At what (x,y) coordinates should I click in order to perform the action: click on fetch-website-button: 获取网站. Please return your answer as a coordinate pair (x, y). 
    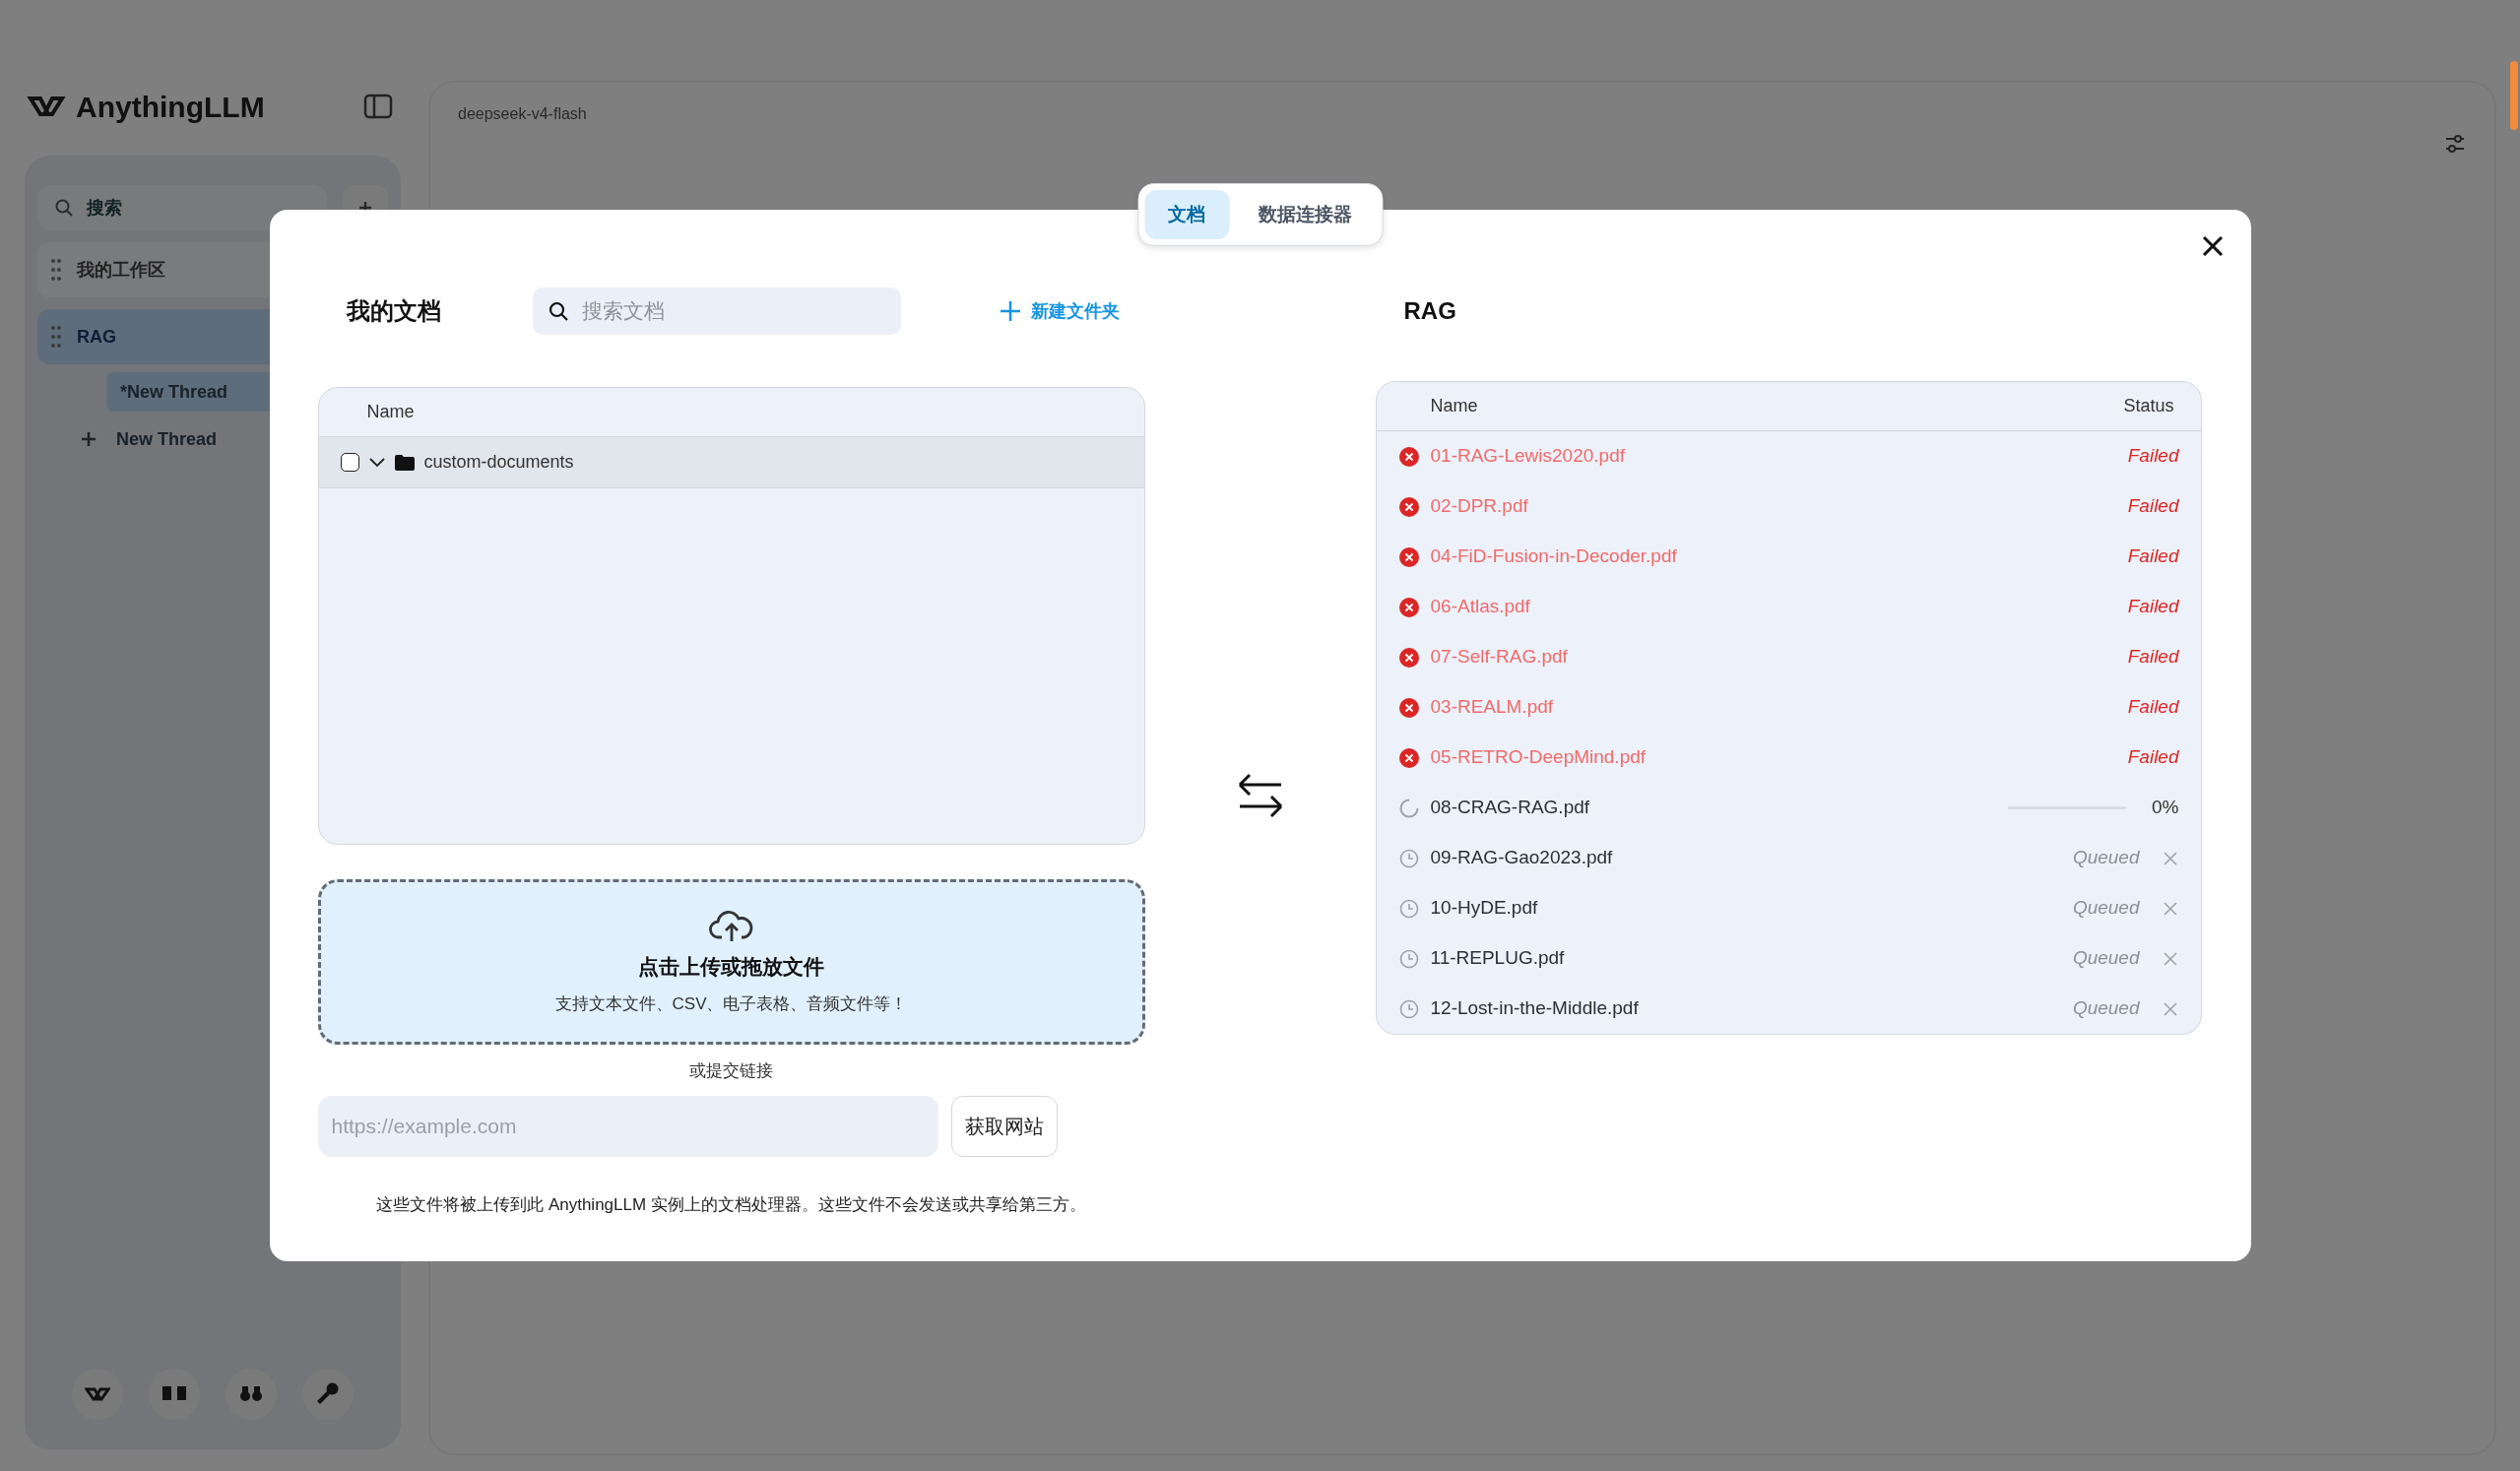
    Looking at the image, I should click on (1004, 1126).